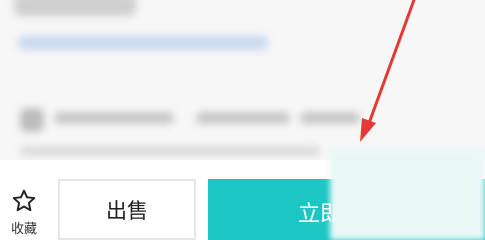 This screenshot has width=485, height=240. Describe the element at coordinates (388, 71) in the screenshot. I see `annotation-arrow-icon` at that location.